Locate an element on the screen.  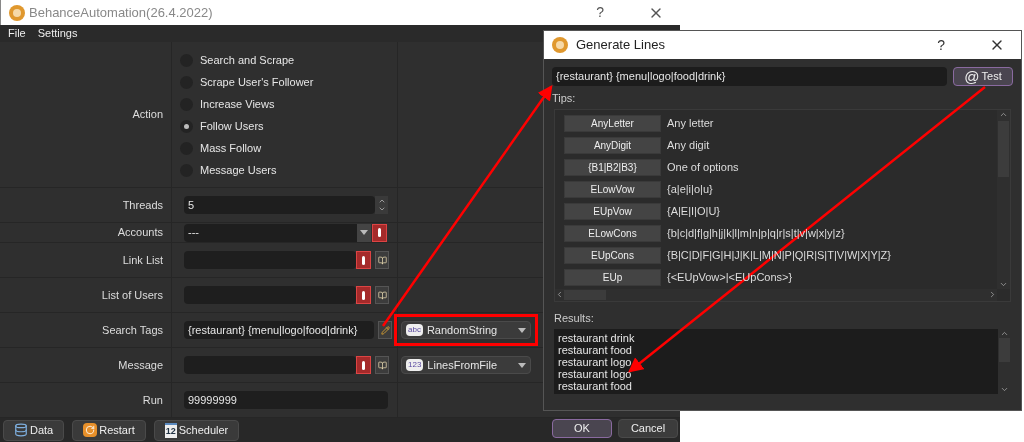
toolbar-button: Data is located at coordinates (34, 430).